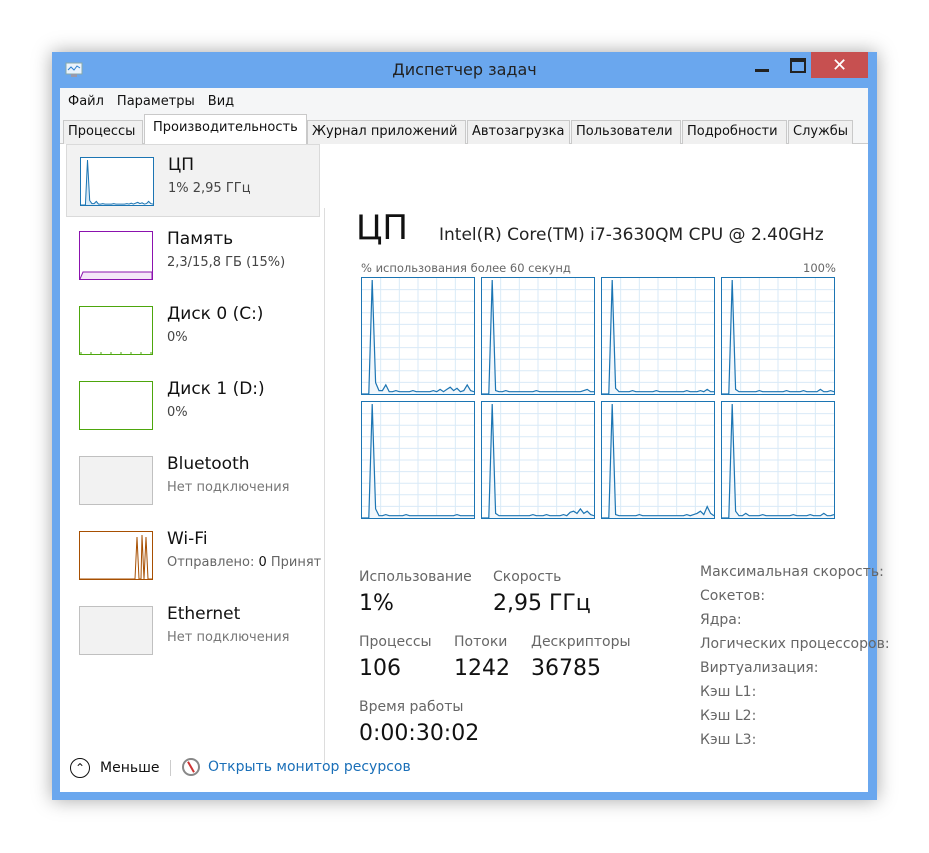 The height and width of the screenshot is (853, 929). I want to click on tab-users: Пользователи, so click(626, 132).